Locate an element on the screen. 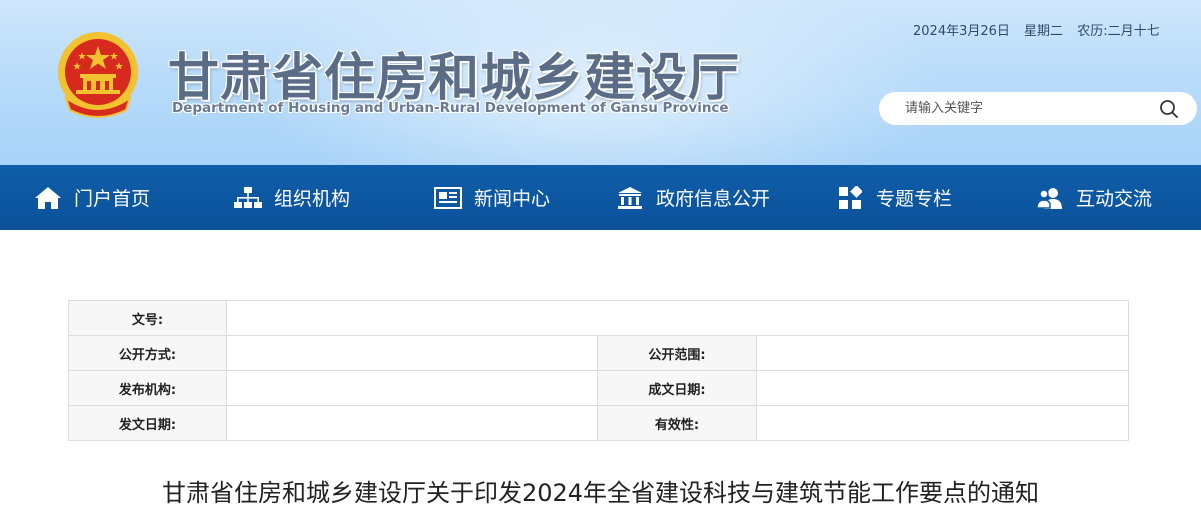 Image resolution: width=1201 pixels, height=529 pixels. nav-item-gov-info: 政府信息公开 is located at coordinates (693, 197).